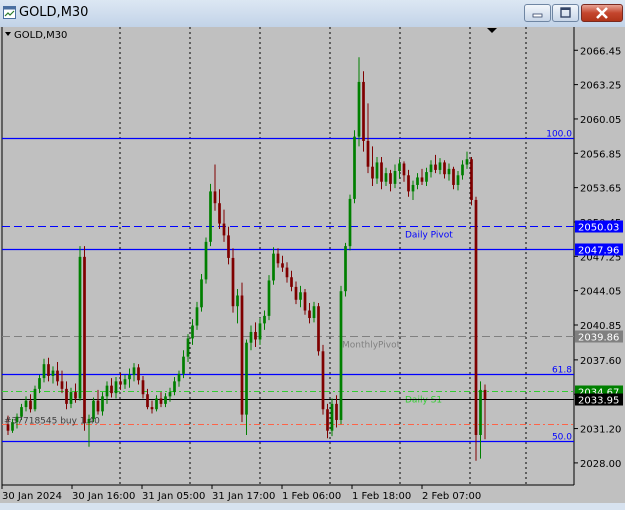 The height and width of the screenshot is (510, 625). I want to click on minimize-button, so click(537, 13).